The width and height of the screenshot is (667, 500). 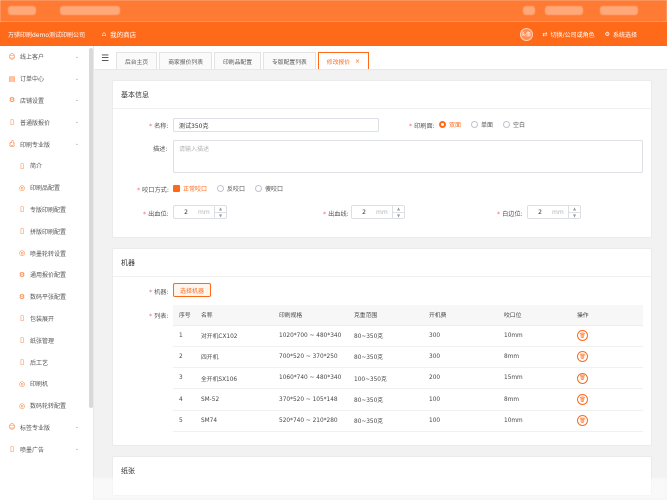 What do you see at coordinates (46, 79) in the screenshot?
I see `sidebar-item: ▤ 订单中心 ⌄` at bounding box center [46, 79].